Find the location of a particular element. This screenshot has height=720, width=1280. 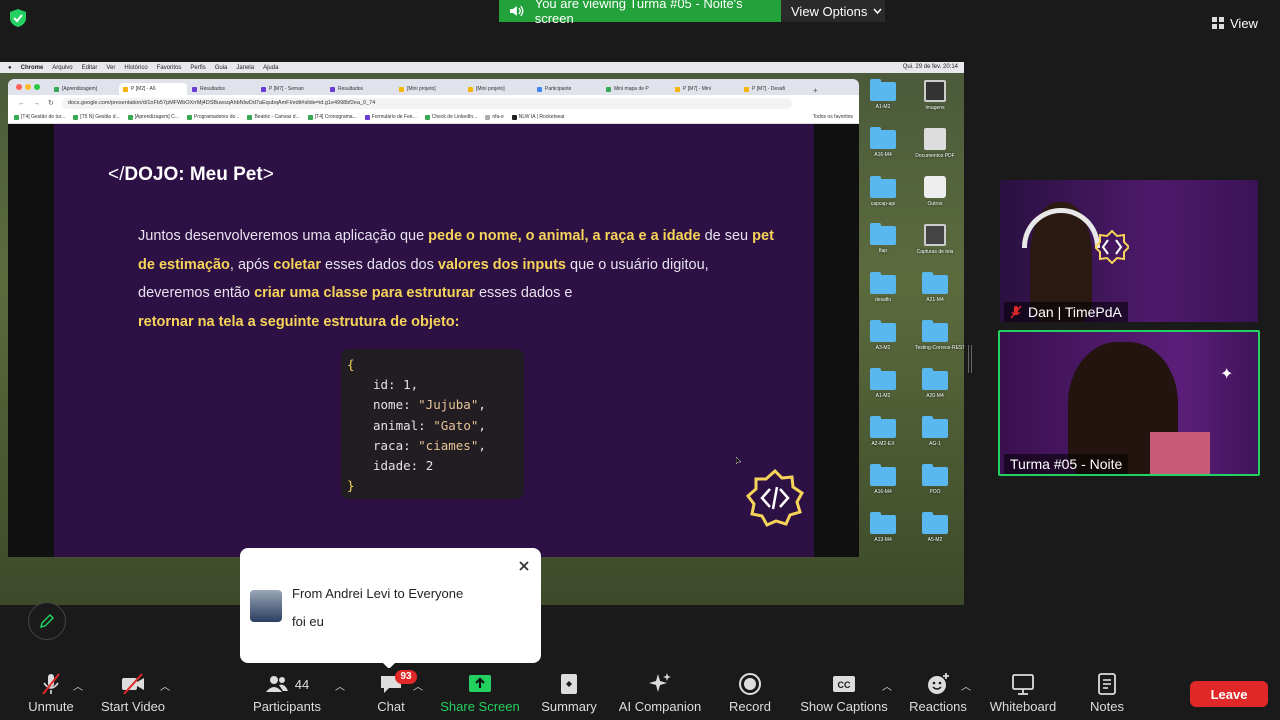

annotate-button is located at coordinates (47, 621).